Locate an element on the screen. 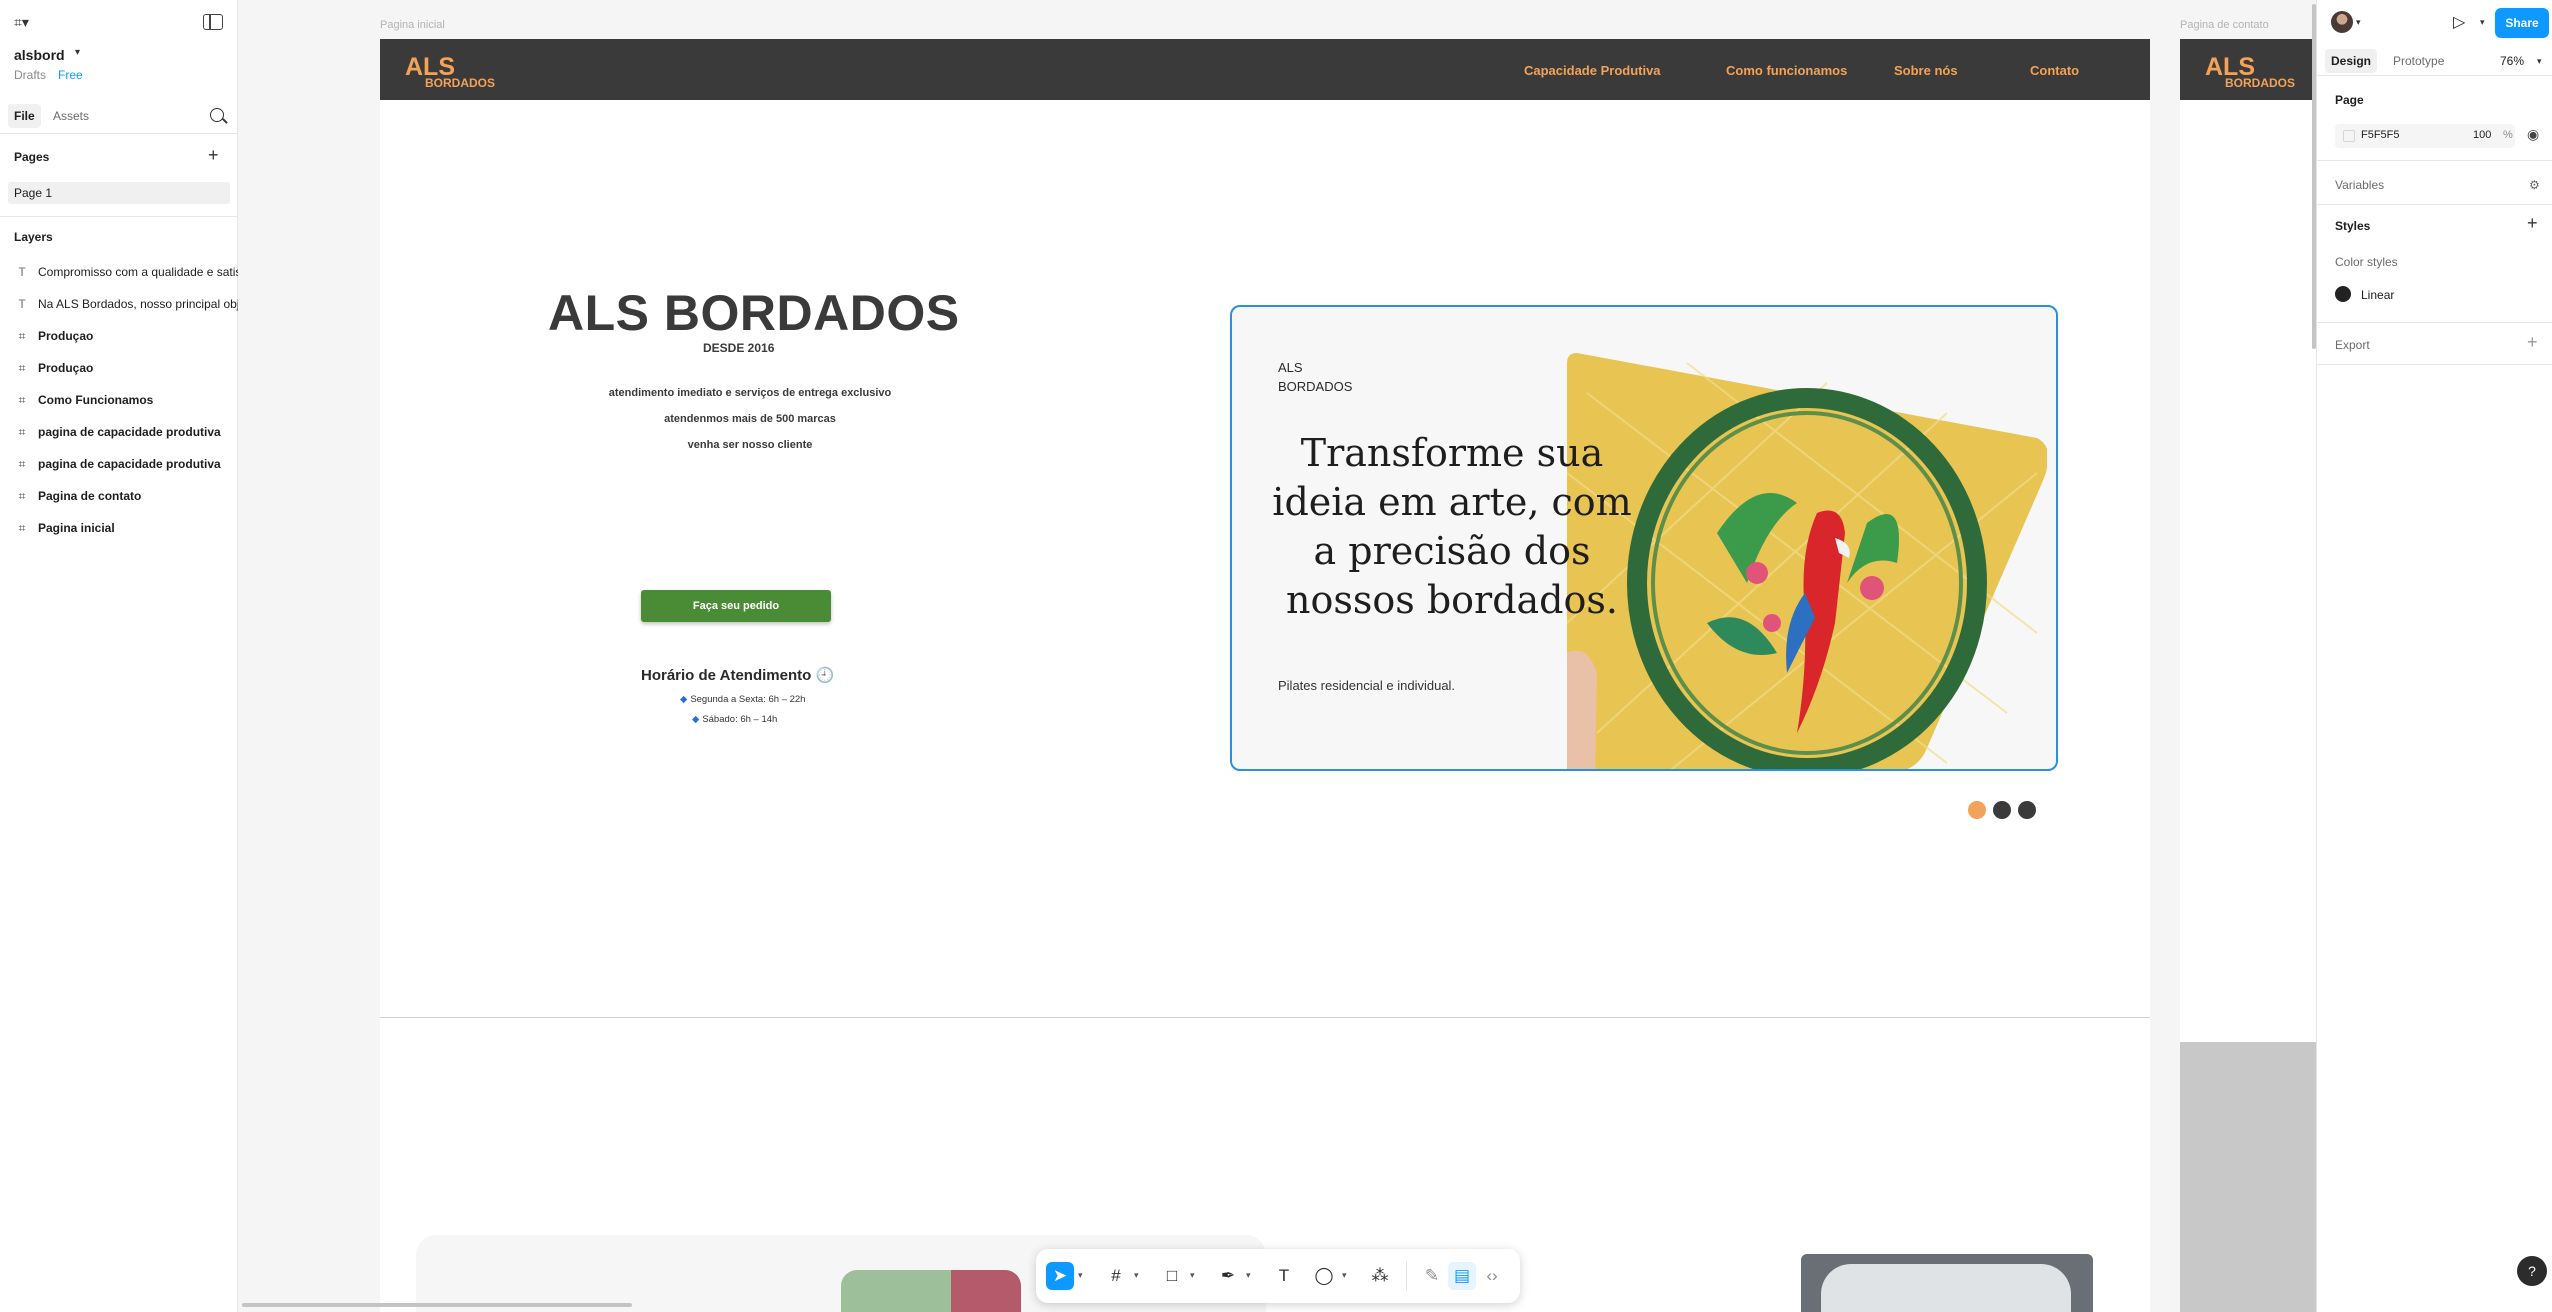 The height and width of the screenshot is (1312, 2552). panel-toggle-icon is located at coordinates (213, 22).